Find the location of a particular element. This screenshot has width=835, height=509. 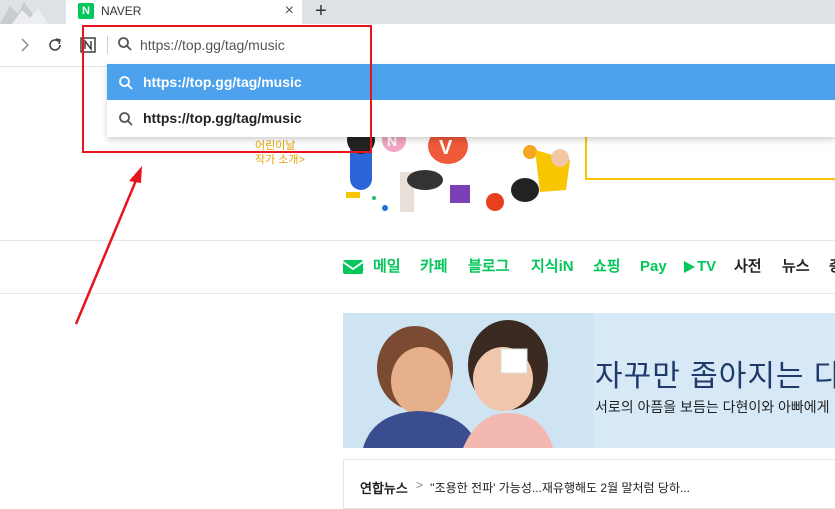

chevron-right-icon: > is located at coordinates (420, 485).